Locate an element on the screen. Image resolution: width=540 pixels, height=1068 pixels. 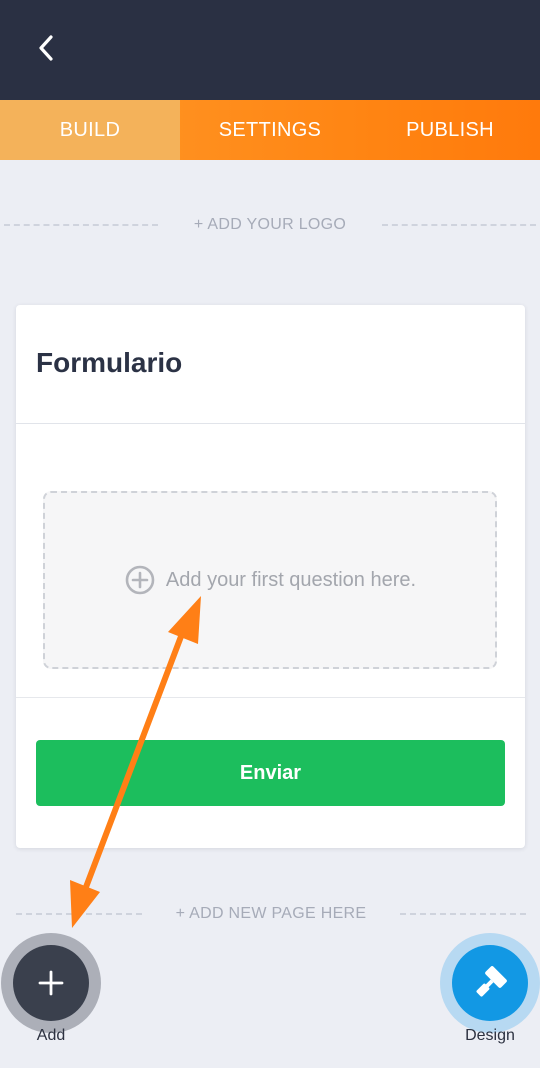
add-page-row: + ADD NEW PAGE HERE is located at coordinates (270, 914).